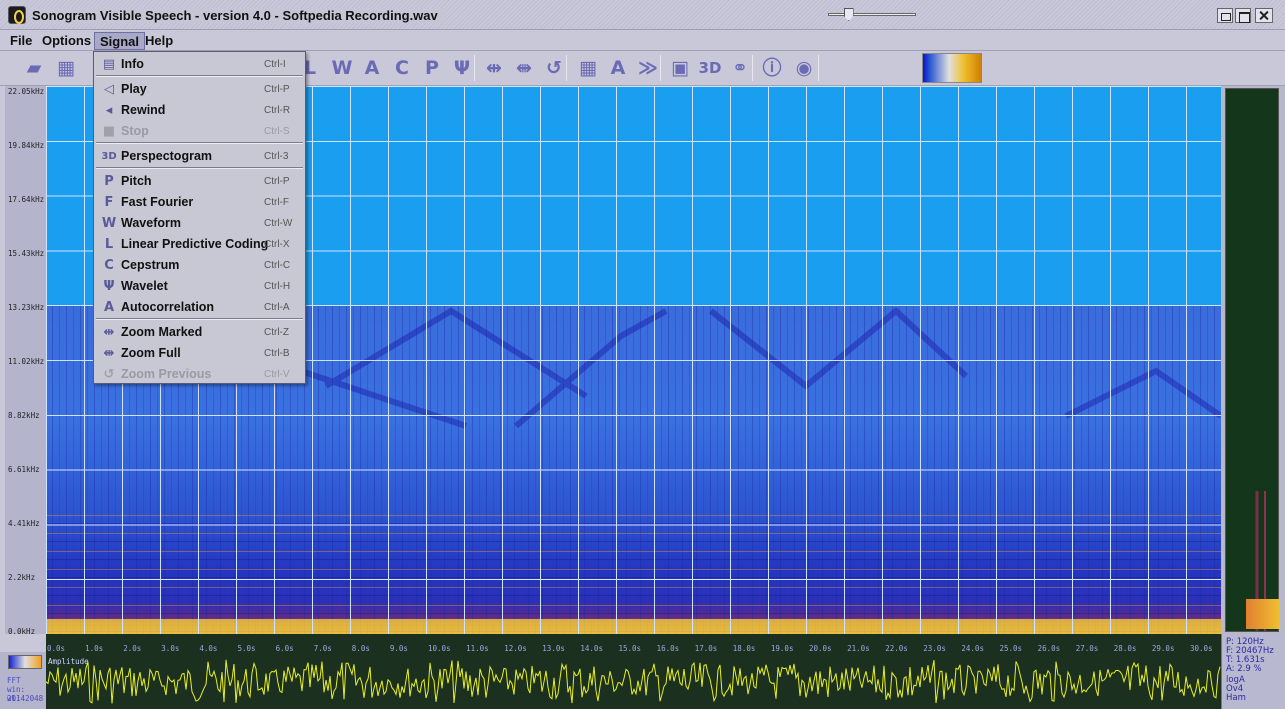 The height and width of the screenshot is (709, 1285). What do you see at coordinates (952, 68) in the screenshot?
I see `colormap-preview` at bounding box center [952, 68].